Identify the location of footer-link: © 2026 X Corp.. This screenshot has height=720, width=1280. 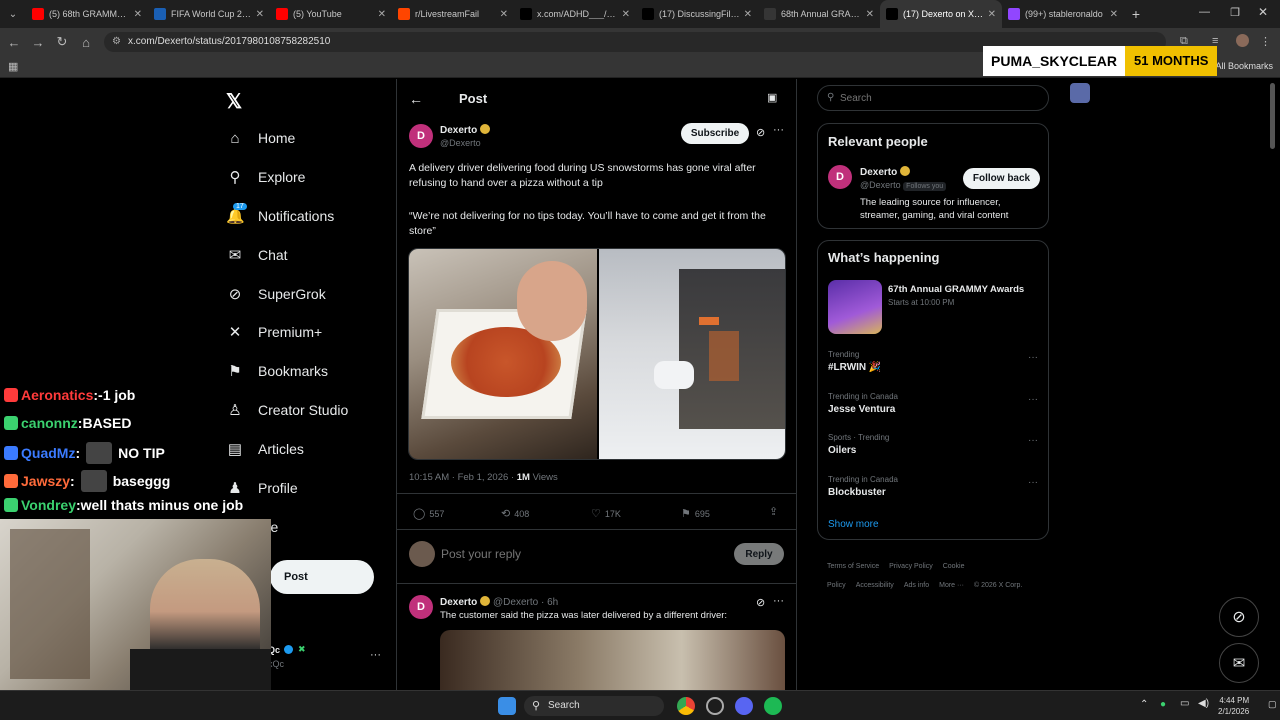
(998, 585).